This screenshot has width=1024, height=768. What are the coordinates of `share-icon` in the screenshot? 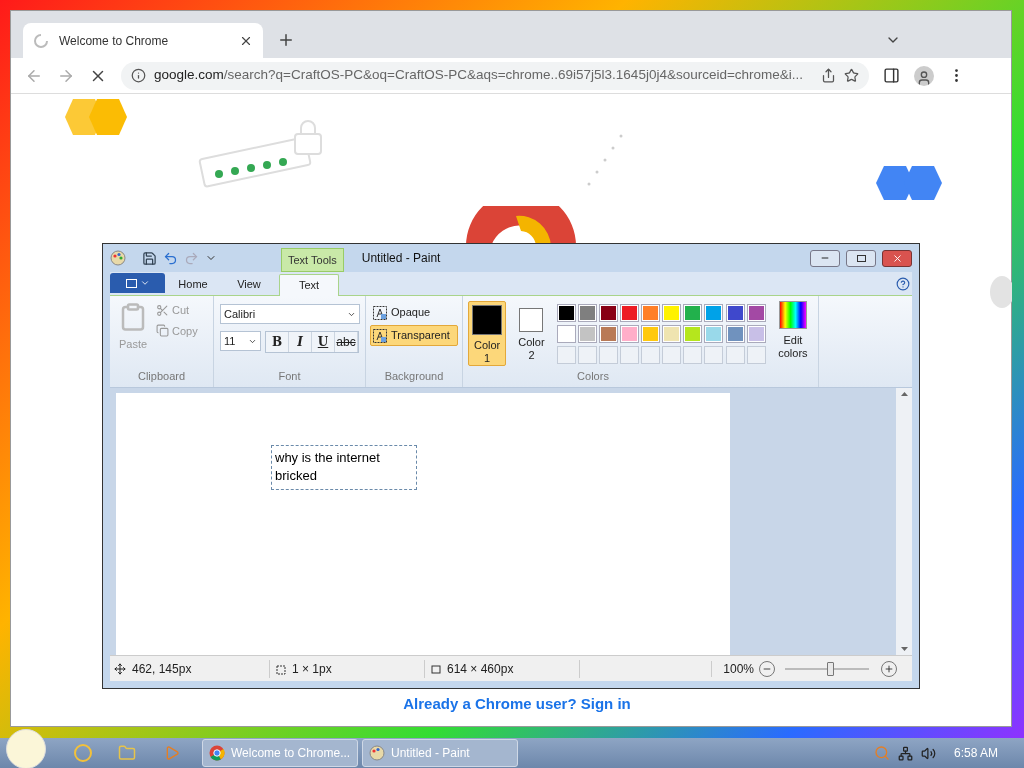 It's located at (828, 75).